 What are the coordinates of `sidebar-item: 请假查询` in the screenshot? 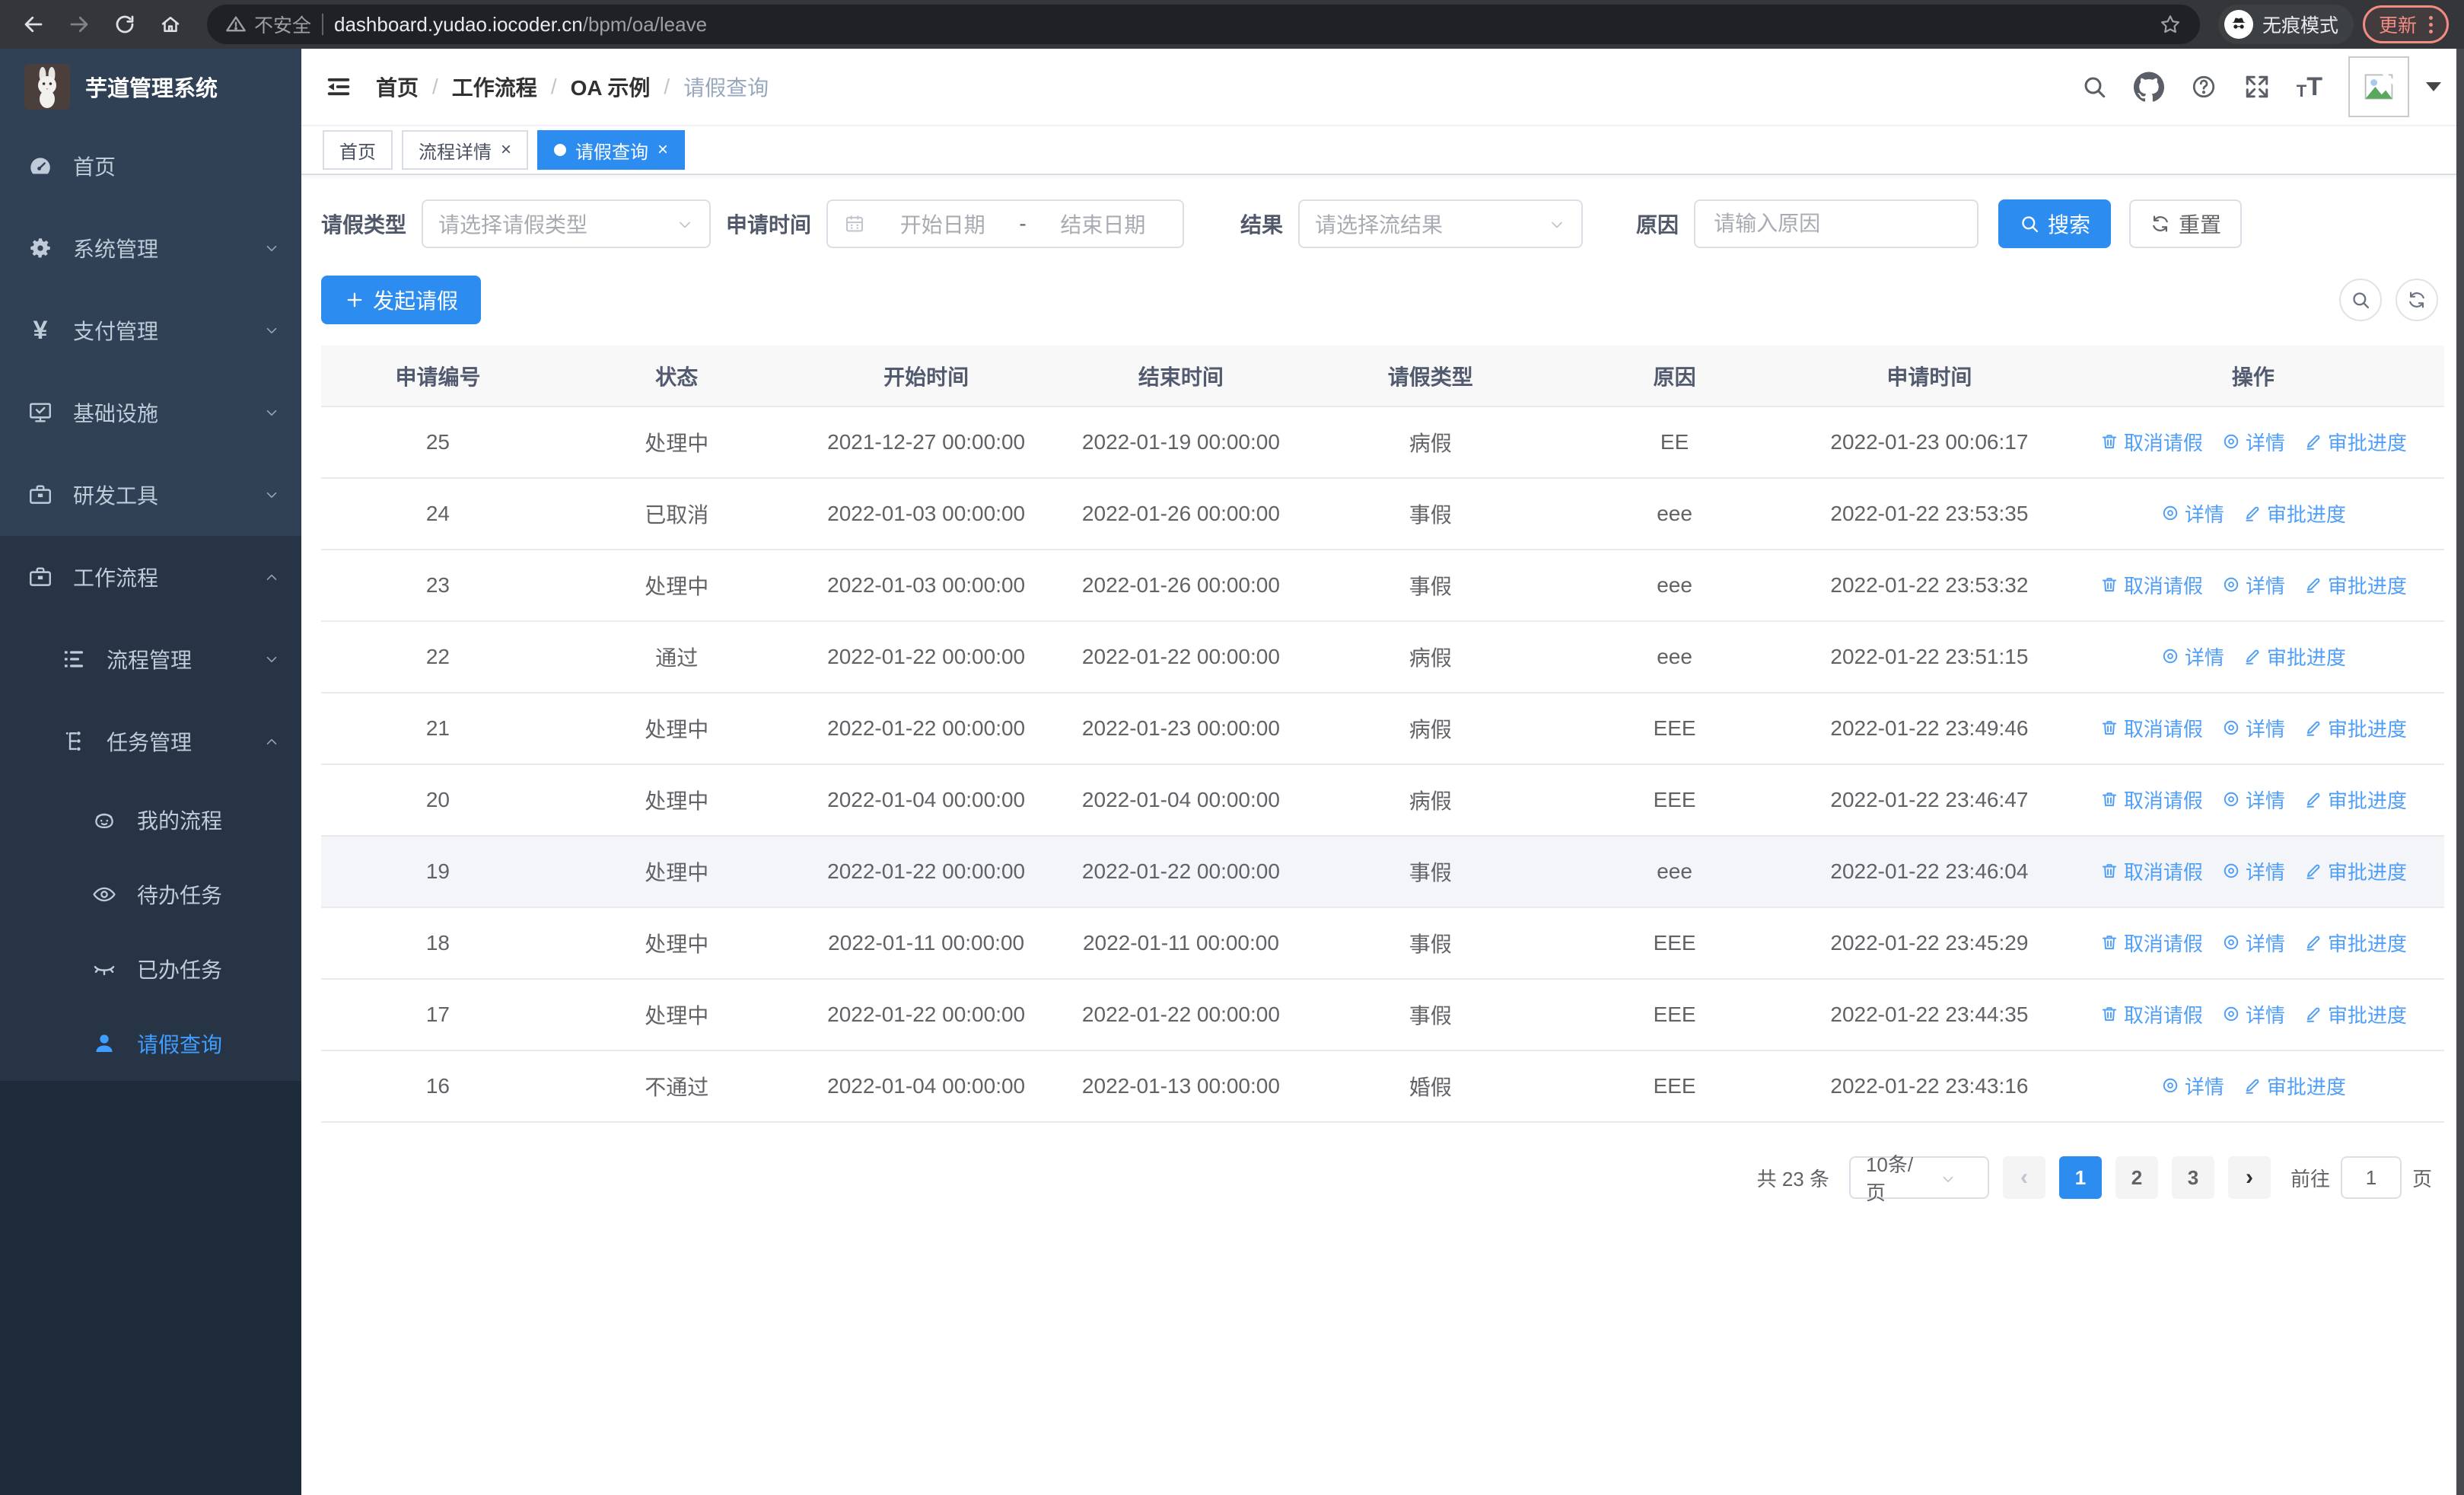 It's located at (150, 1043).